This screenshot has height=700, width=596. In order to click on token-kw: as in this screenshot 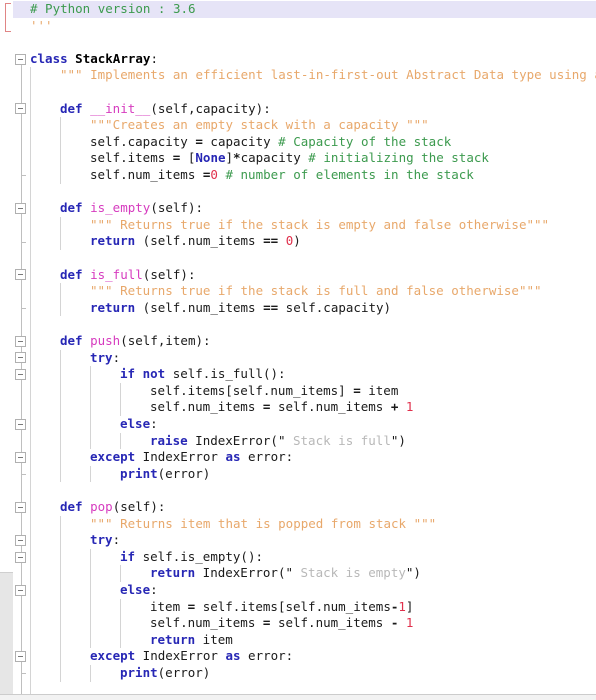, I will do `click(233, 656)`.